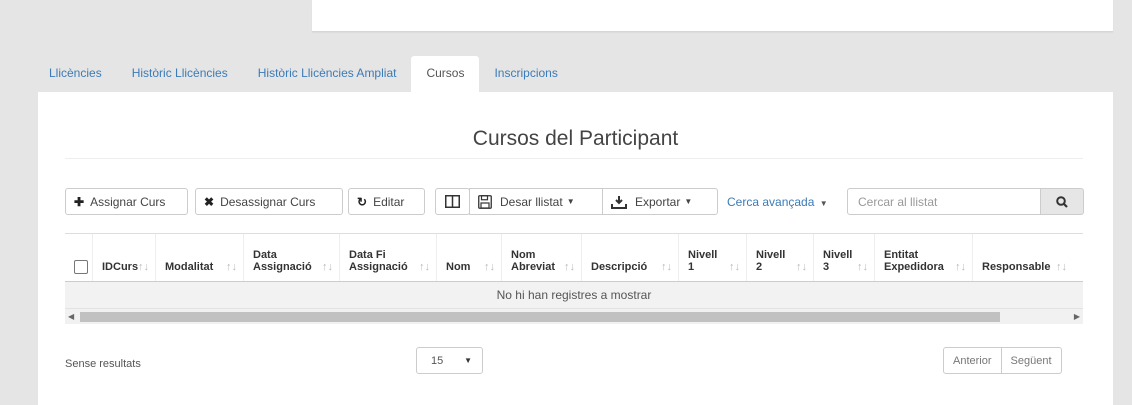  What do you see at coordinates (292, 257) in the screenshot?
I see `column-data-assignacio: Data Assignació ↑↓` at bounding box center [292, 257].